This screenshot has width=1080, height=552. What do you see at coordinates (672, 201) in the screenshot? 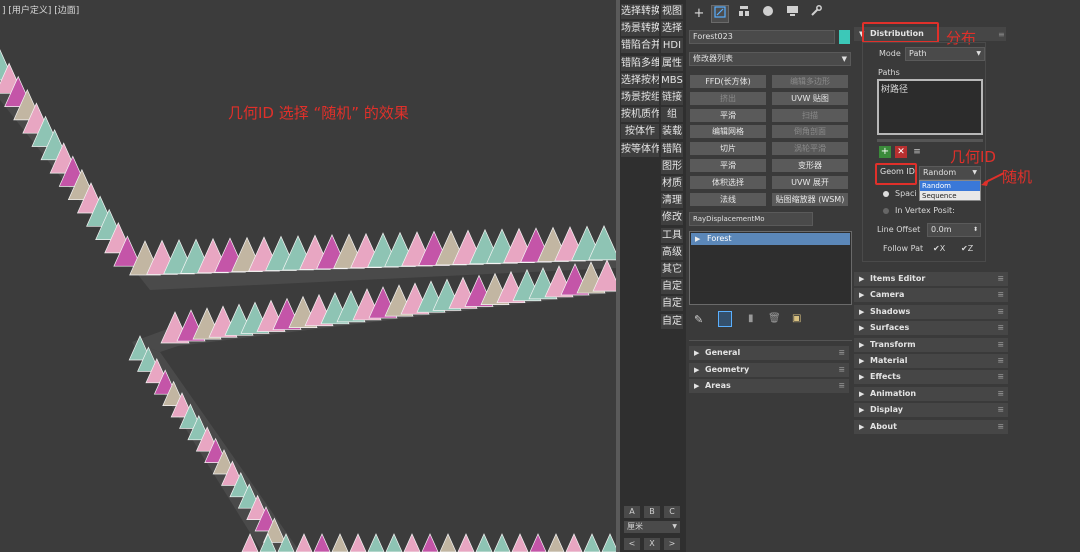
I see `command-tab: 清理` at bounding box center [672, 201].